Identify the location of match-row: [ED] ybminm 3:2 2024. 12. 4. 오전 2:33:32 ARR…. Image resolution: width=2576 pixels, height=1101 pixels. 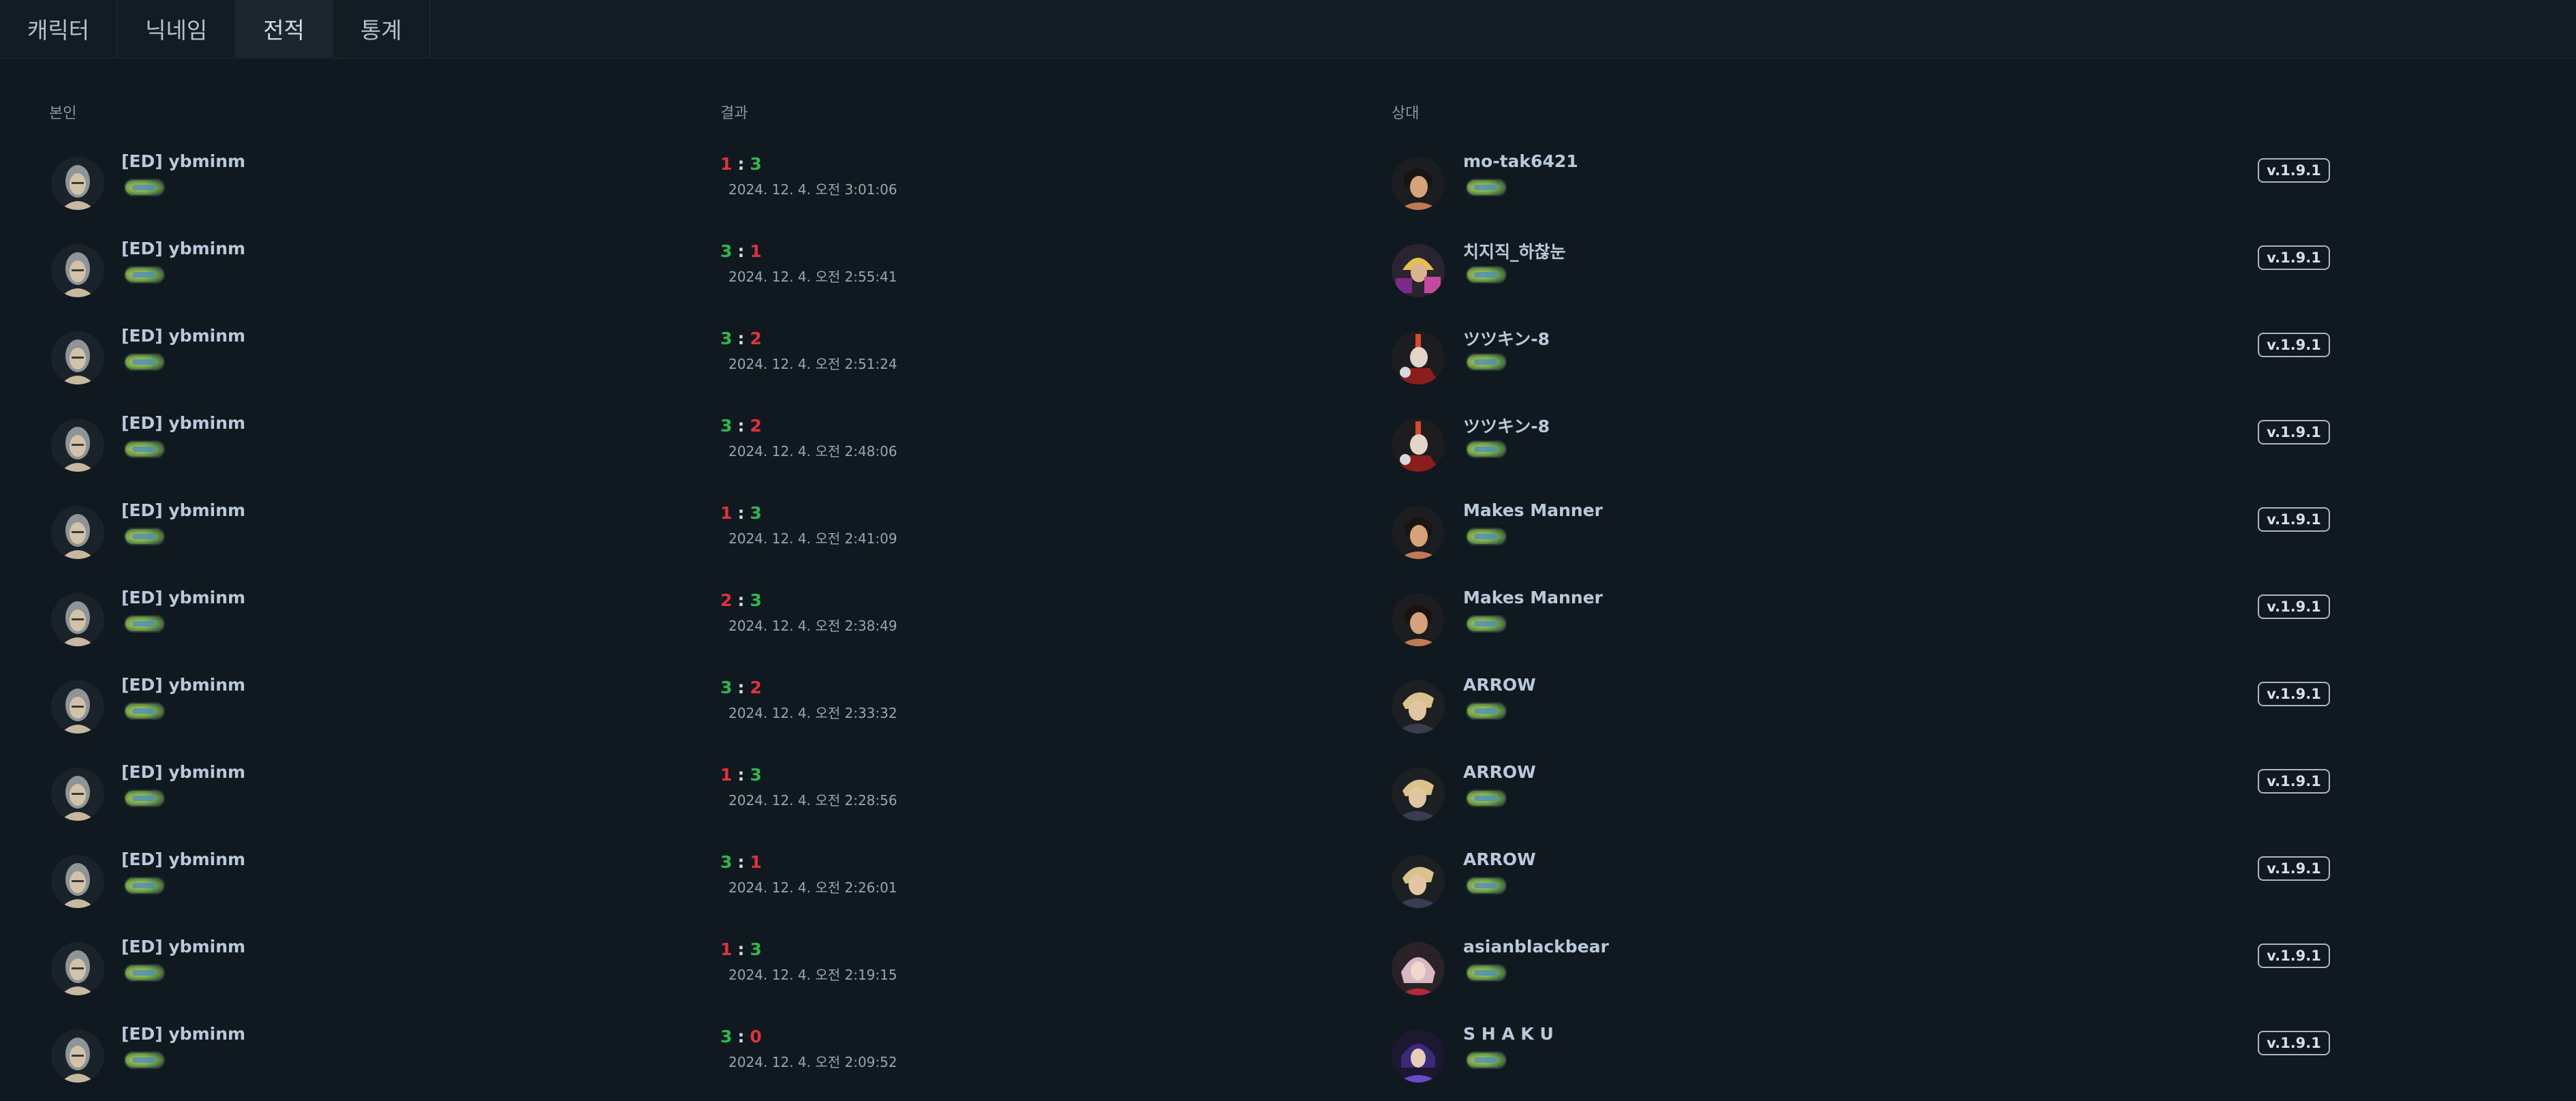
(1288, 706).